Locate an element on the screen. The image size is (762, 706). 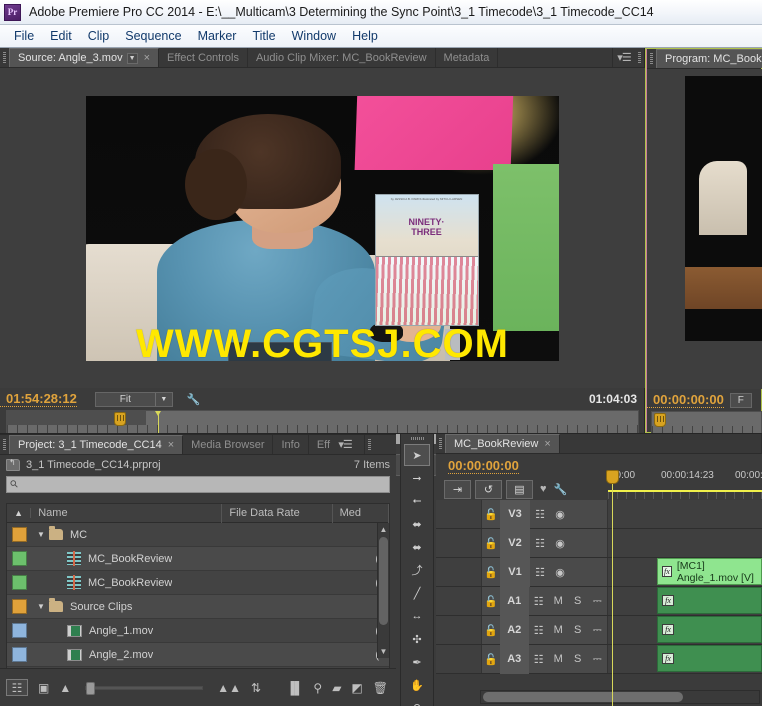
menu-item-window: Window is located at coordinates (314, 36).